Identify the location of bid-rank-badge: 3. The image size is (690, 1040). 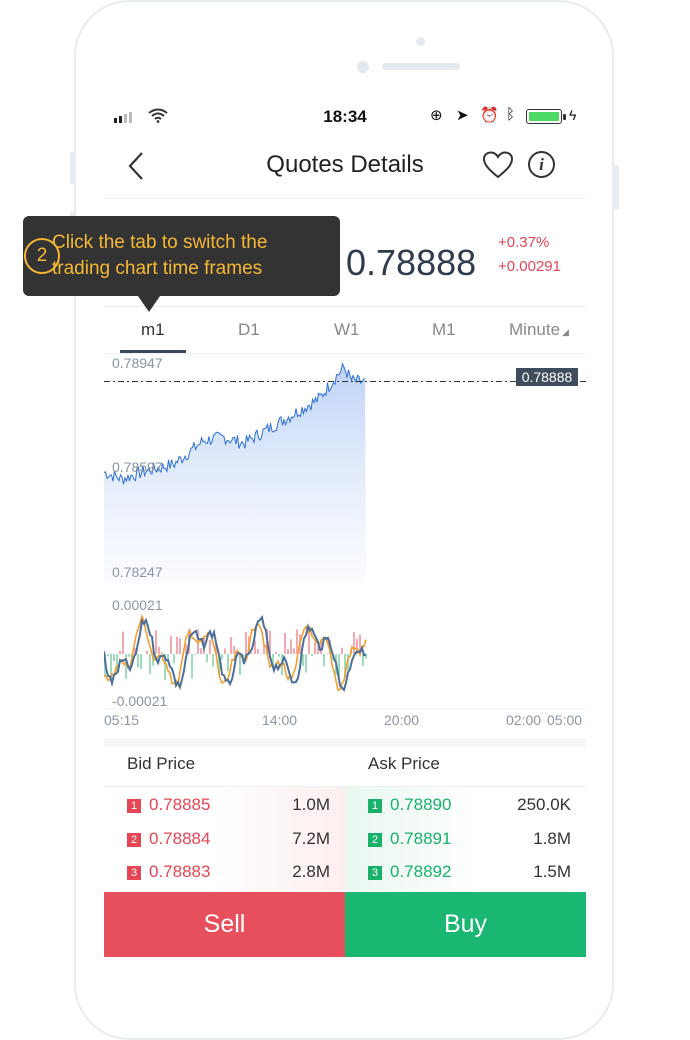
(134, 873).